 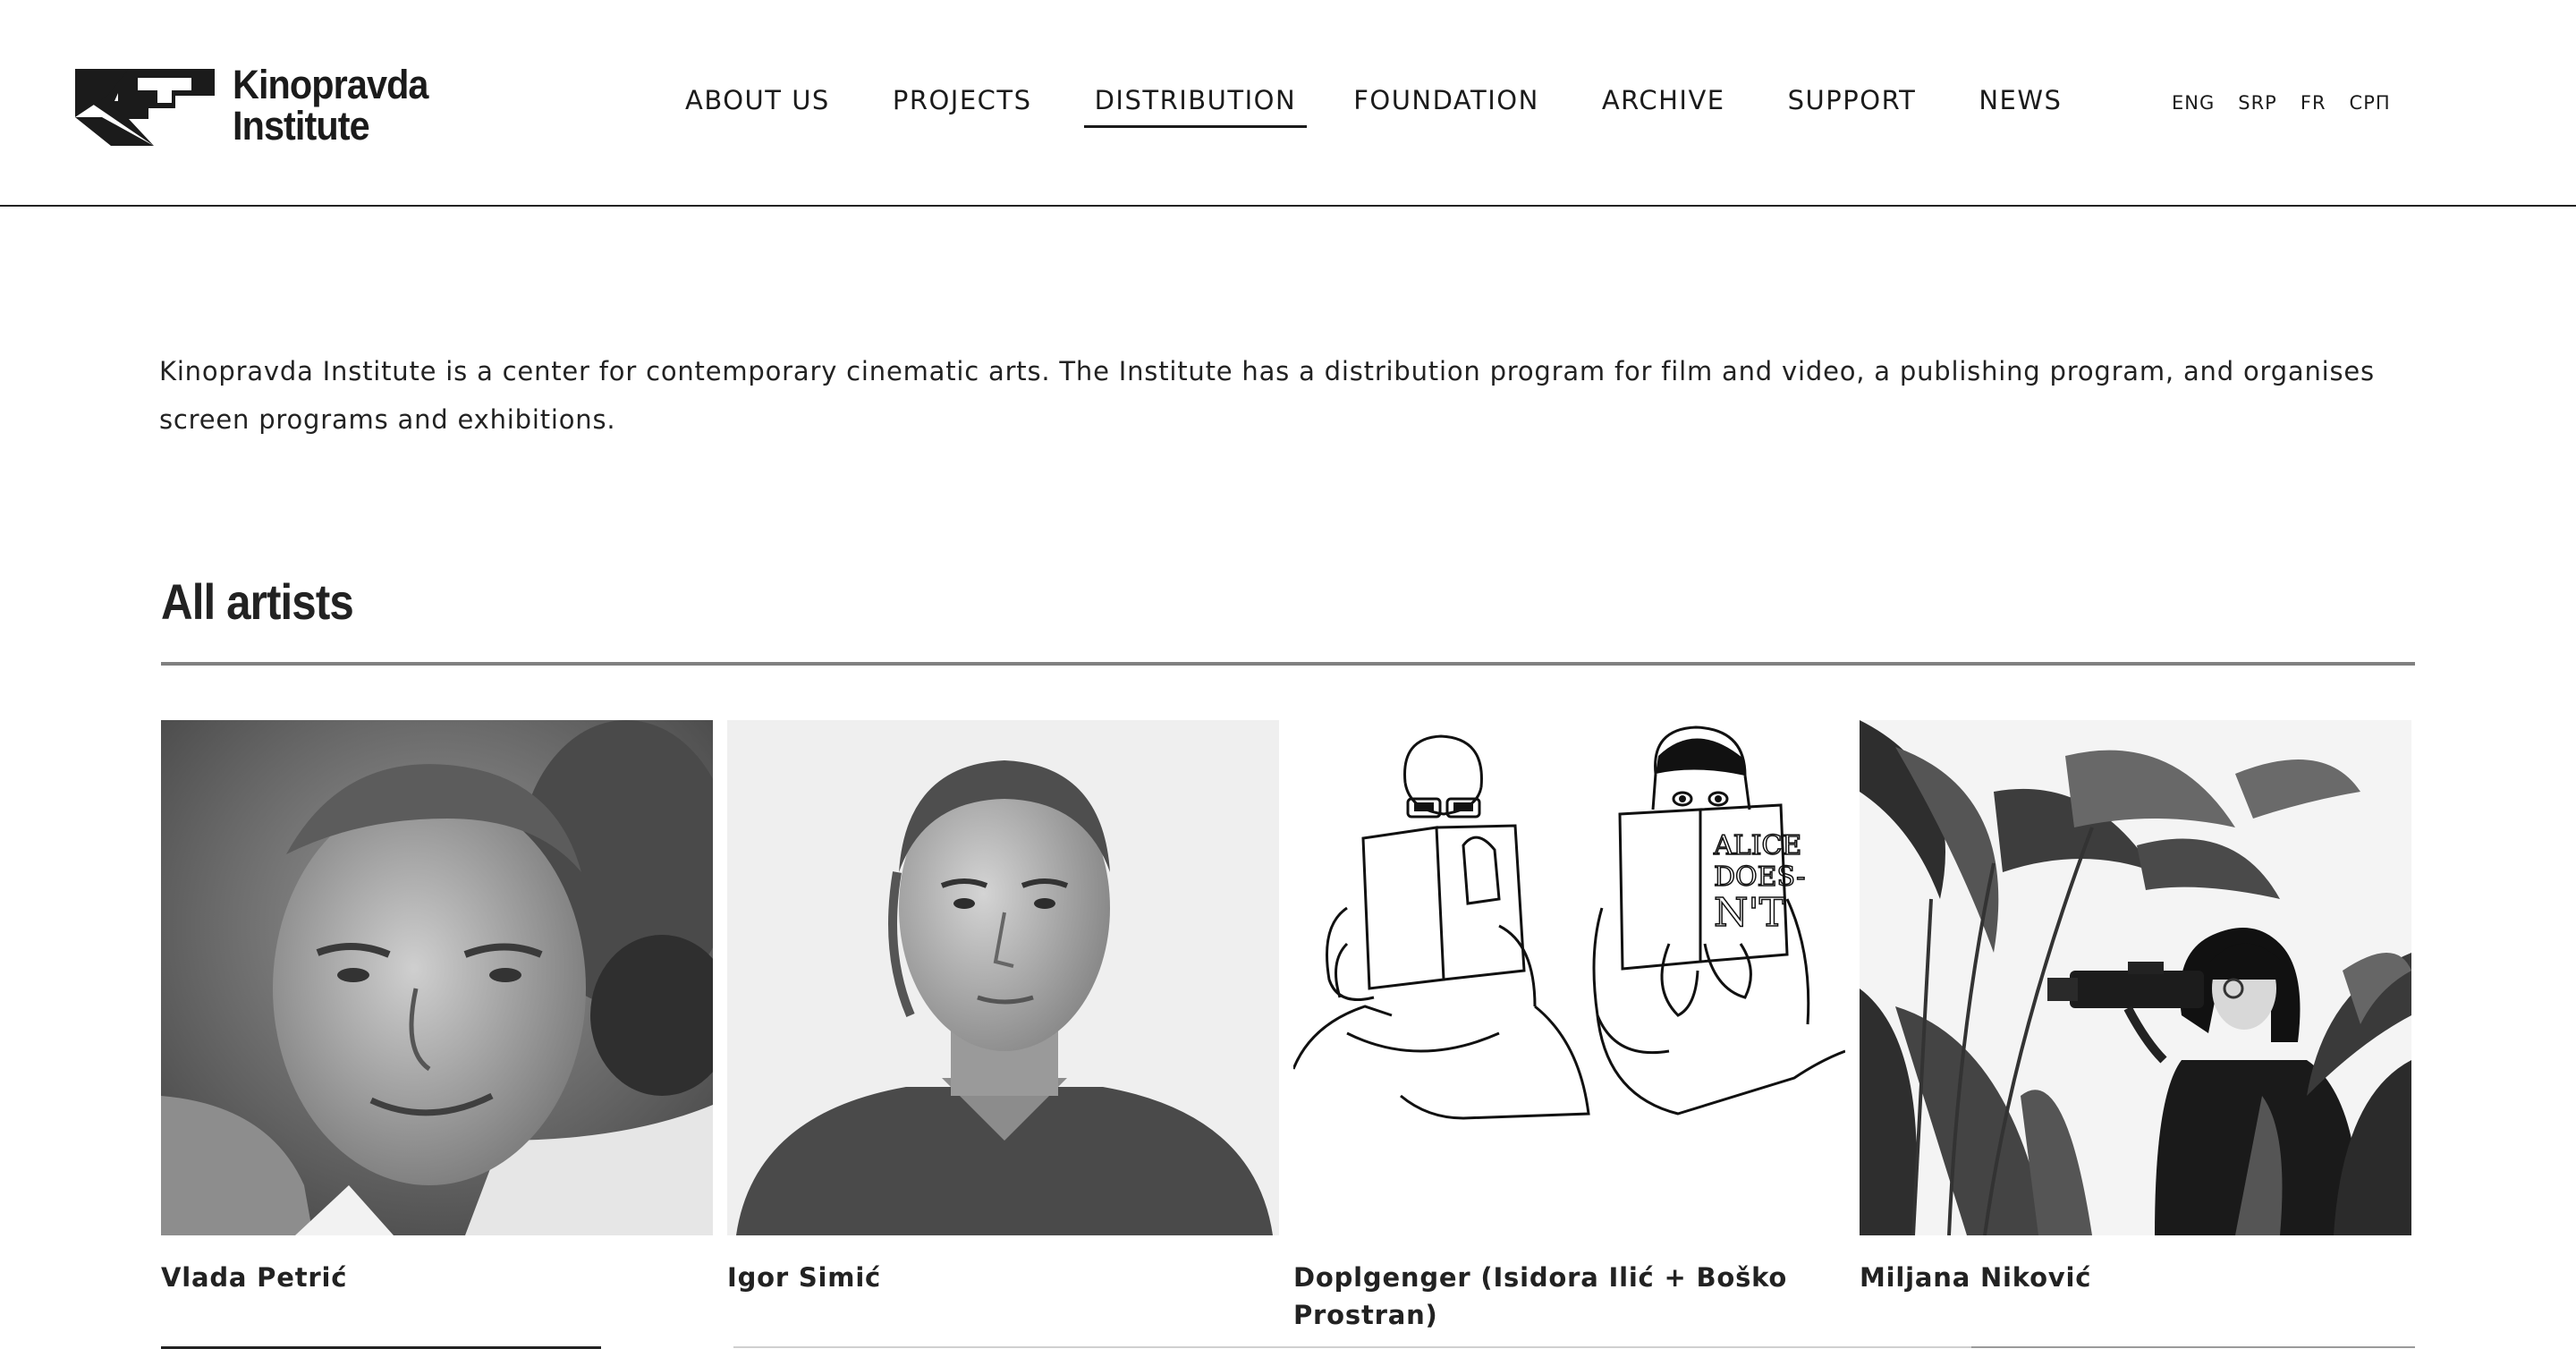 I want to click on lang-srp-cyrillic: СРП, so click(x=2370, y=102).